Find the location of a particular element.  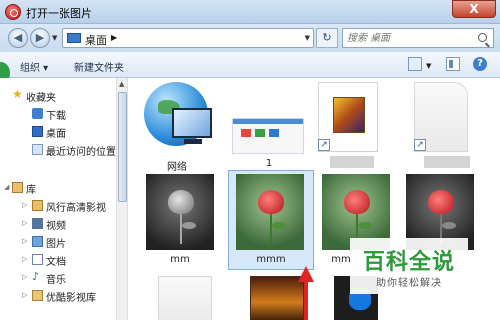

search-box is located at coordinates (418, 38).